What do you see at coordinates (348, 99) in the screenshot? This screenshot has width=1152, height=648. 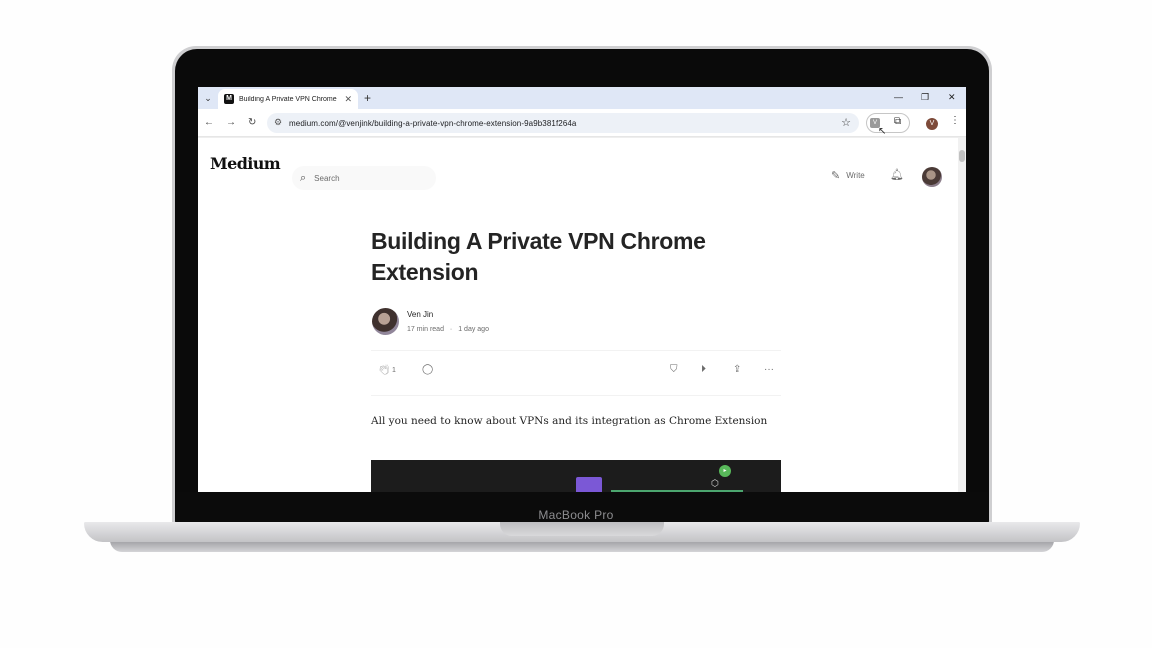 I see `close-icon: ✕` at bounding box center [348, 99].